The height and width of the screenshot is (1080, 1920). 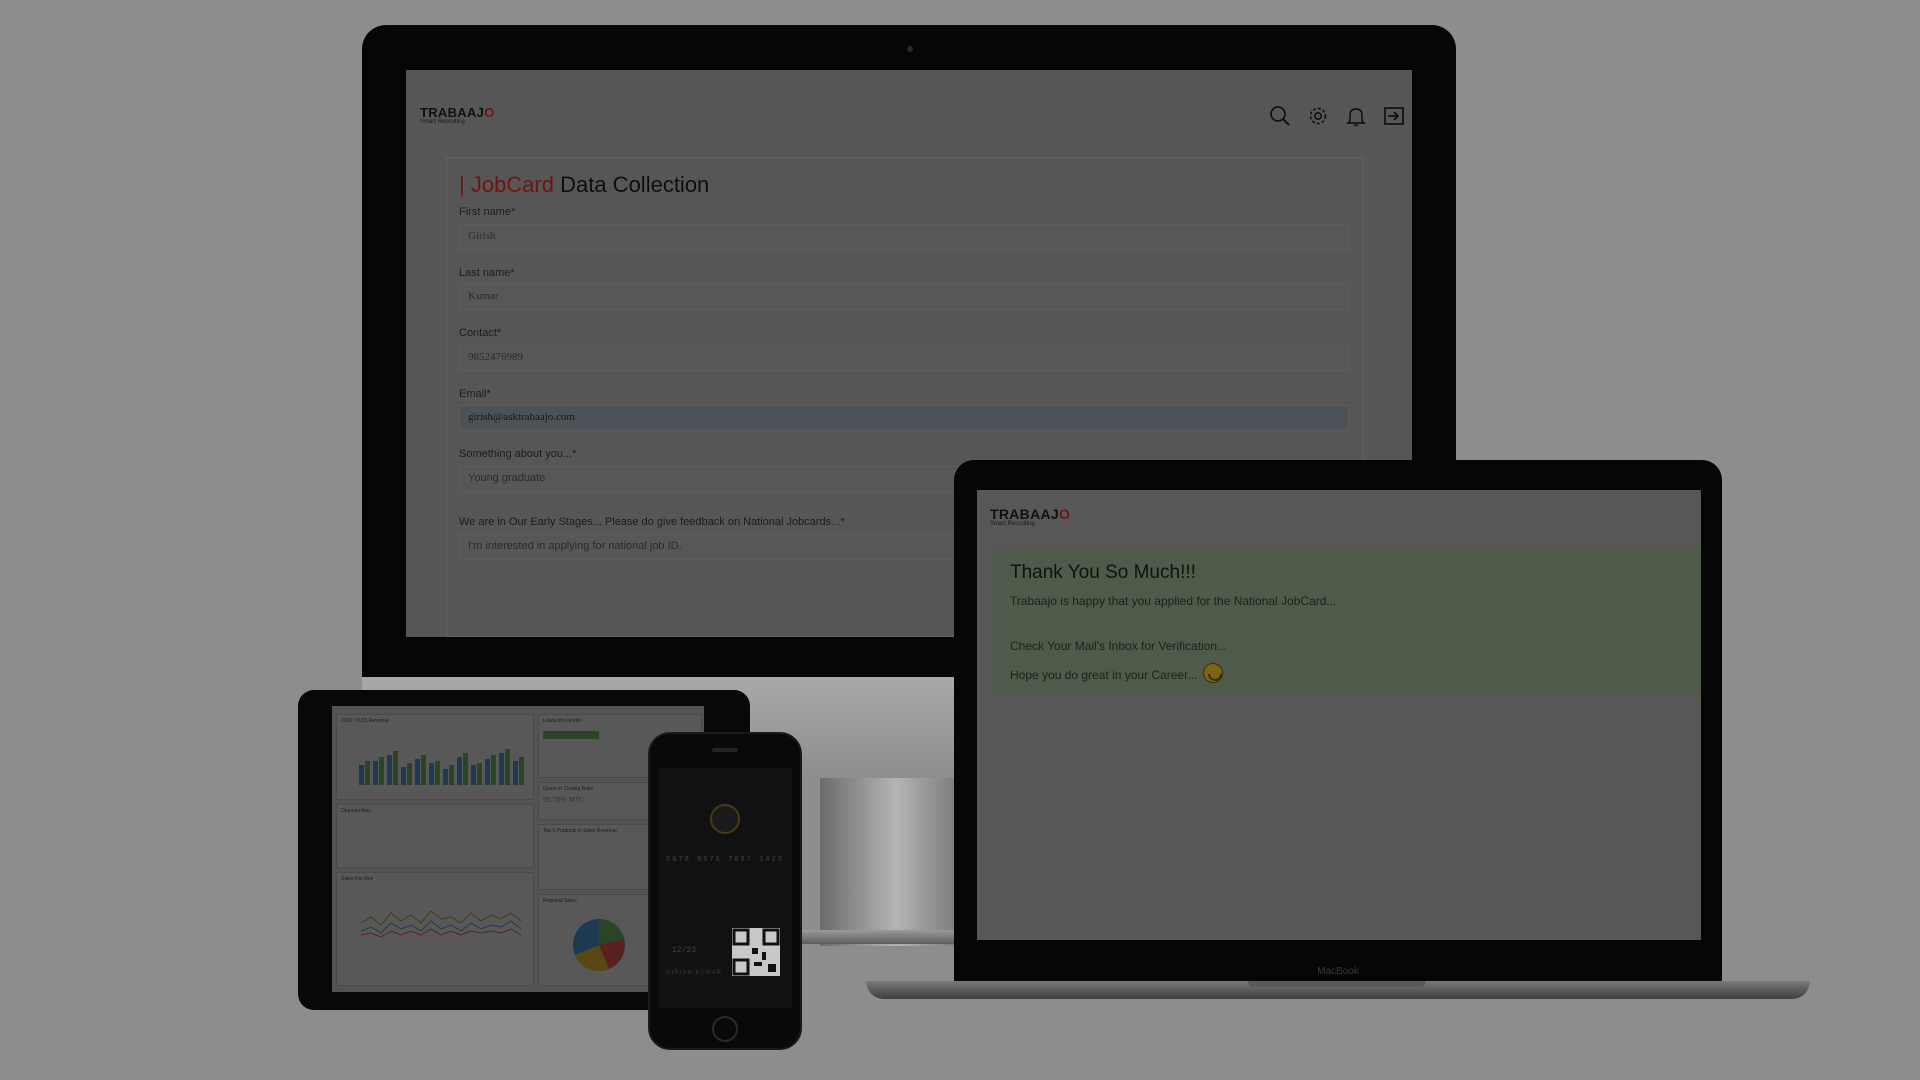 I want to click on revenue-bar-chart, so click(x=441, y=767).